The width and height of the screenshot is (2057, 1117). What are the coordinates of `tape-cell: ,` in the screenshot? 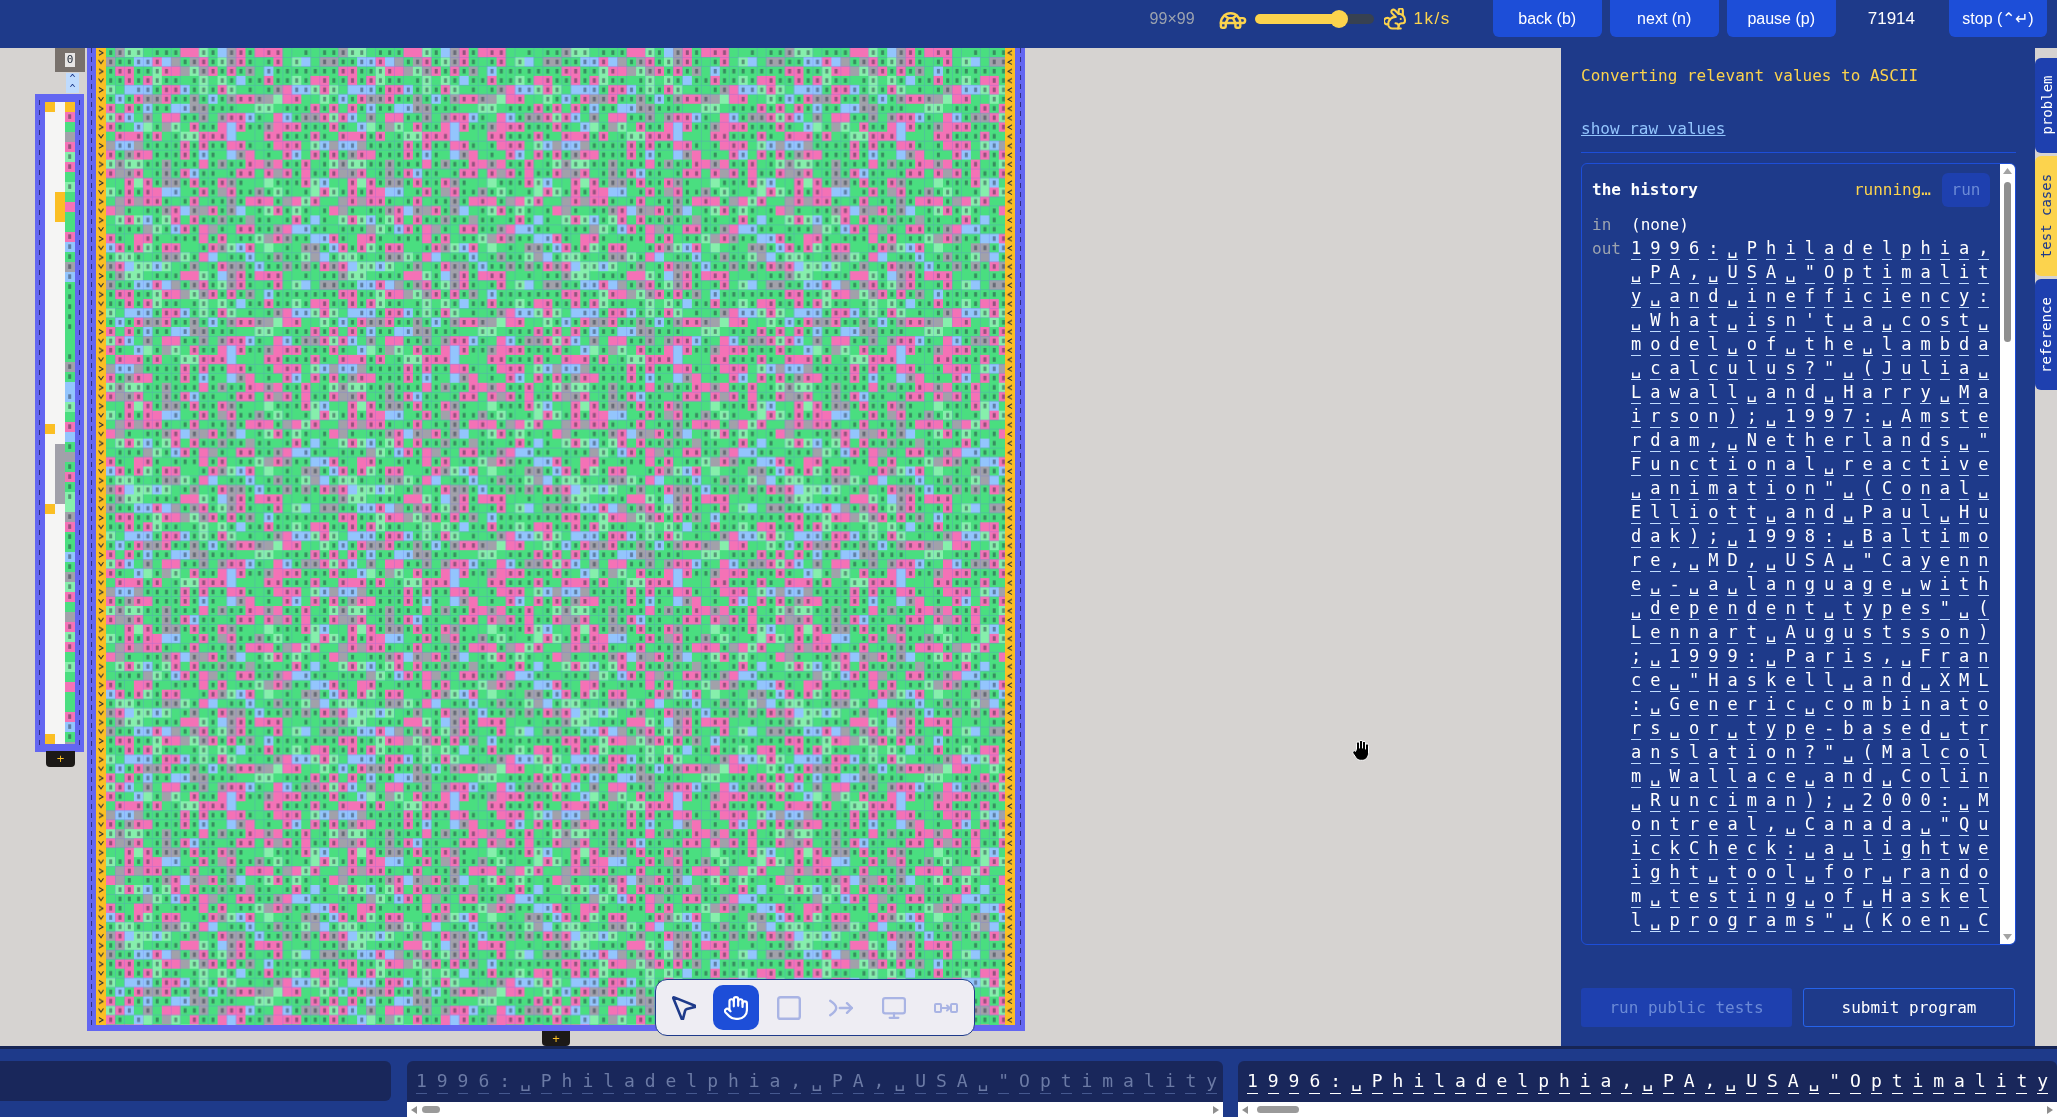 It's located at (1674, 561).